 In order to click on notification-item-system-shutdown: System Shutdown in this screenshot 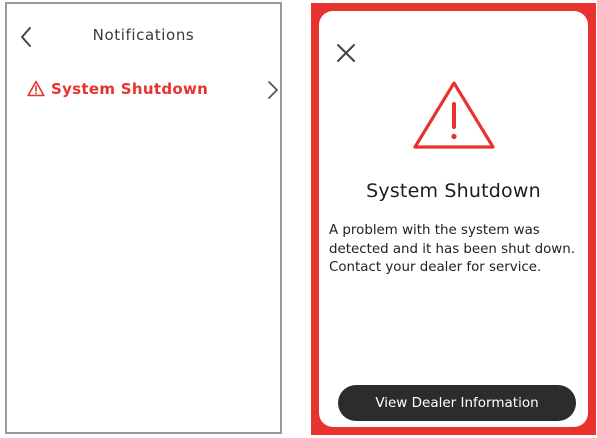, I will do `click(143, 90)`.